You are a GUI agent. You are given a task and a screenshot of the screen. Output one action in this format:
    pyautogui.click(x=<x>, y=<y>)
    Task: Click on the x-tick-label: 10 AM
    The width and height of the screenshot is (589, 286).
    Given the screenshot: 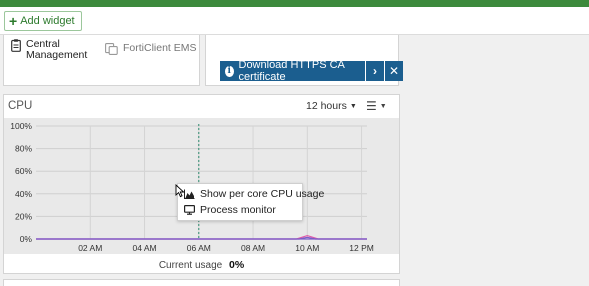 What is the action you would take?
    pyautogui.click(x=307, y=248)
    